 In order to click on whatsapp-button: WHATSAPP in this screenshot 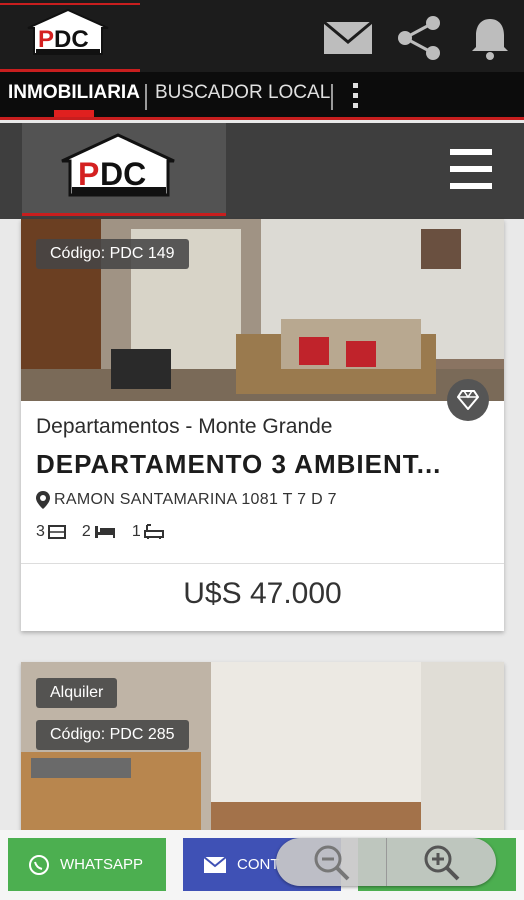, I will do `click(87, 864)`.